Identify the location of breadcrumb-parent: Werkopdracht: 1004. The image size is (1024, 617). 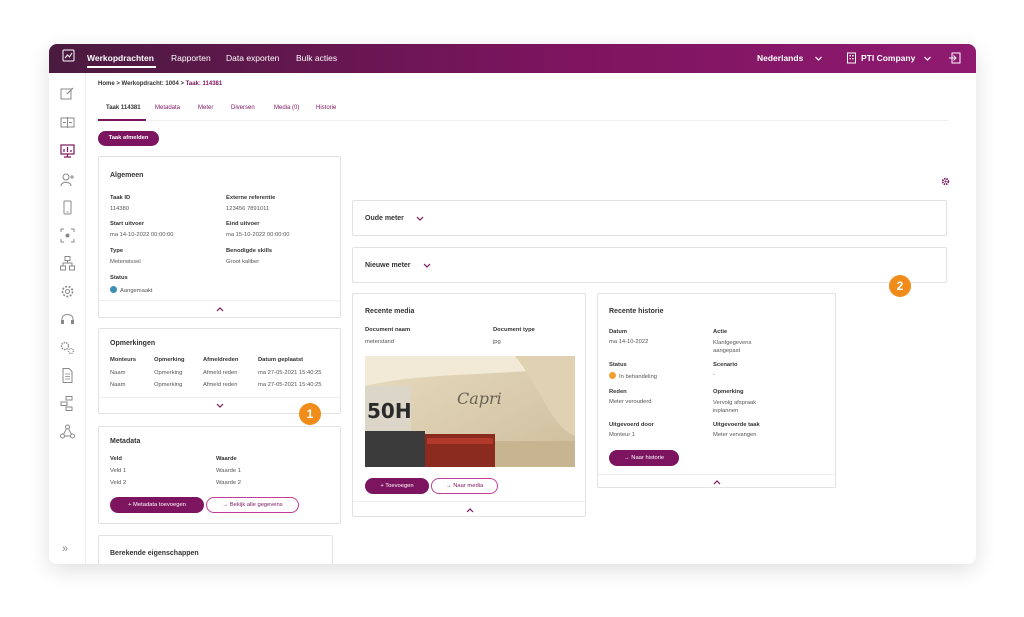
(150, 84).